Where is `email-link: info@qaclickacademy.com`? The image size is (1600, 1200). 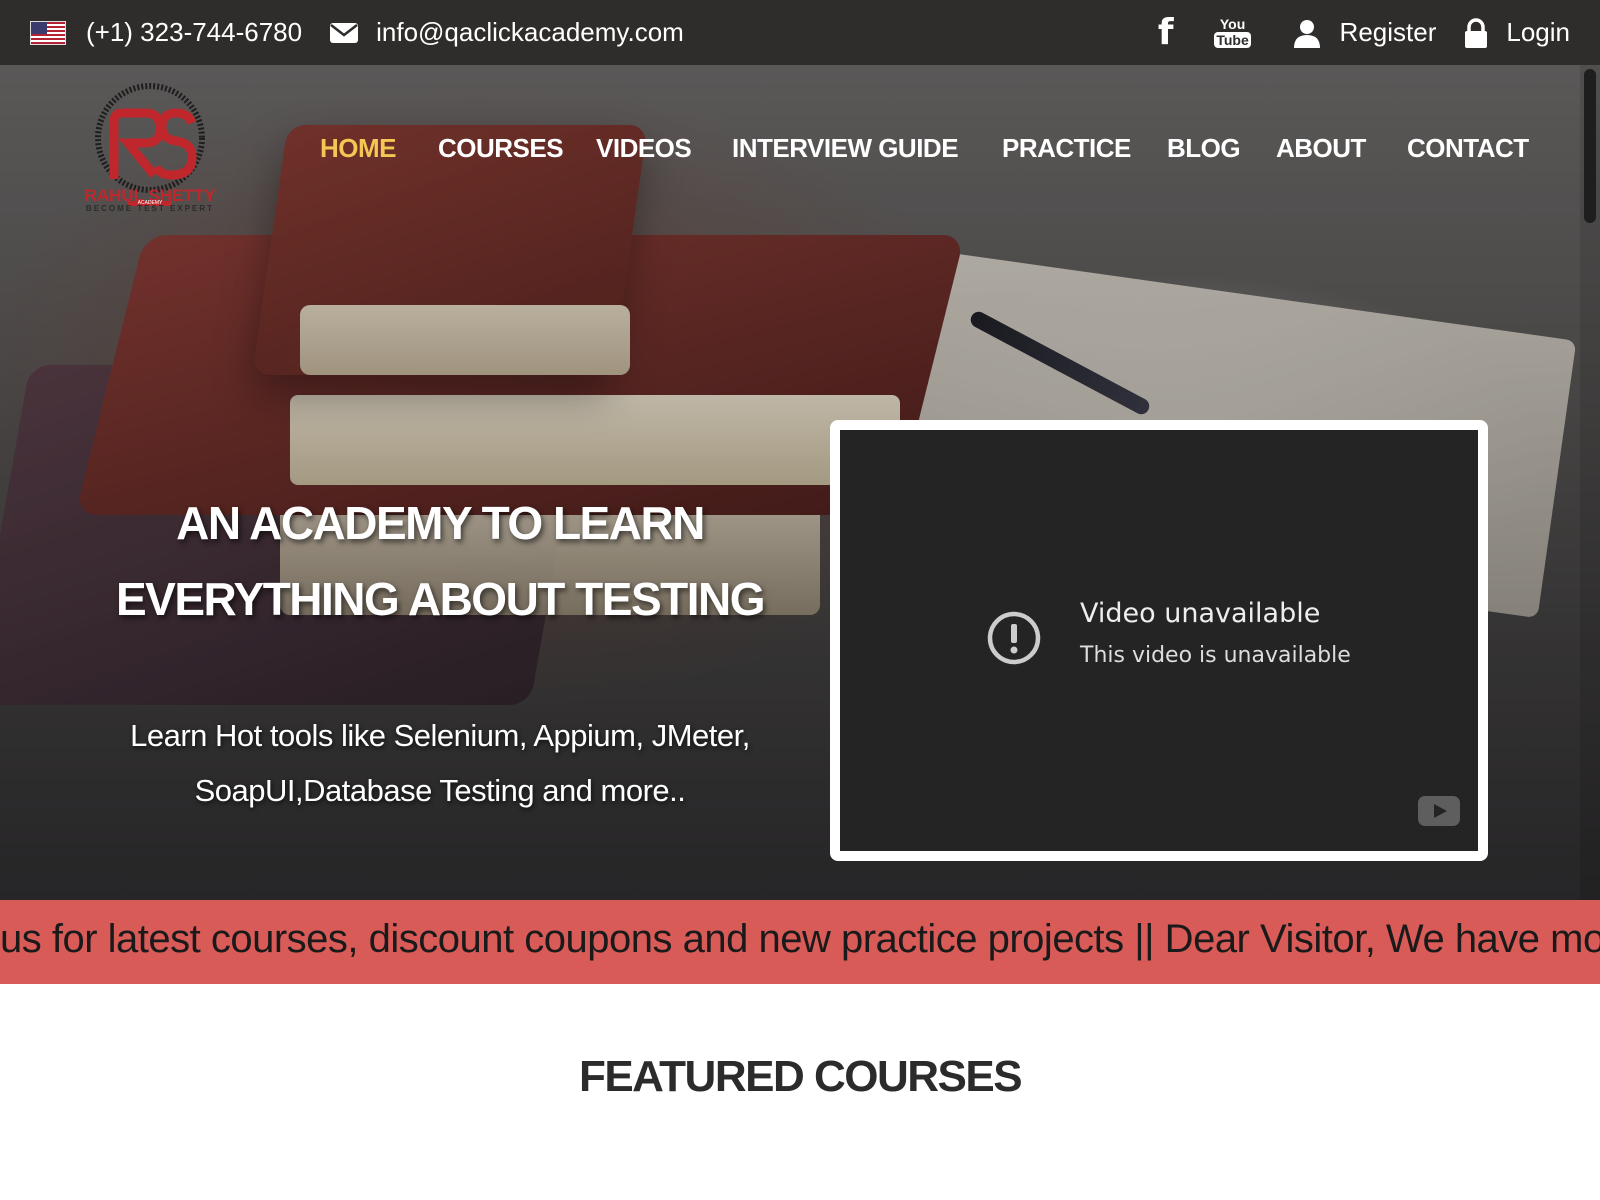 email-link: info@qaclickacademy.com is located at coordinates (530, 32).